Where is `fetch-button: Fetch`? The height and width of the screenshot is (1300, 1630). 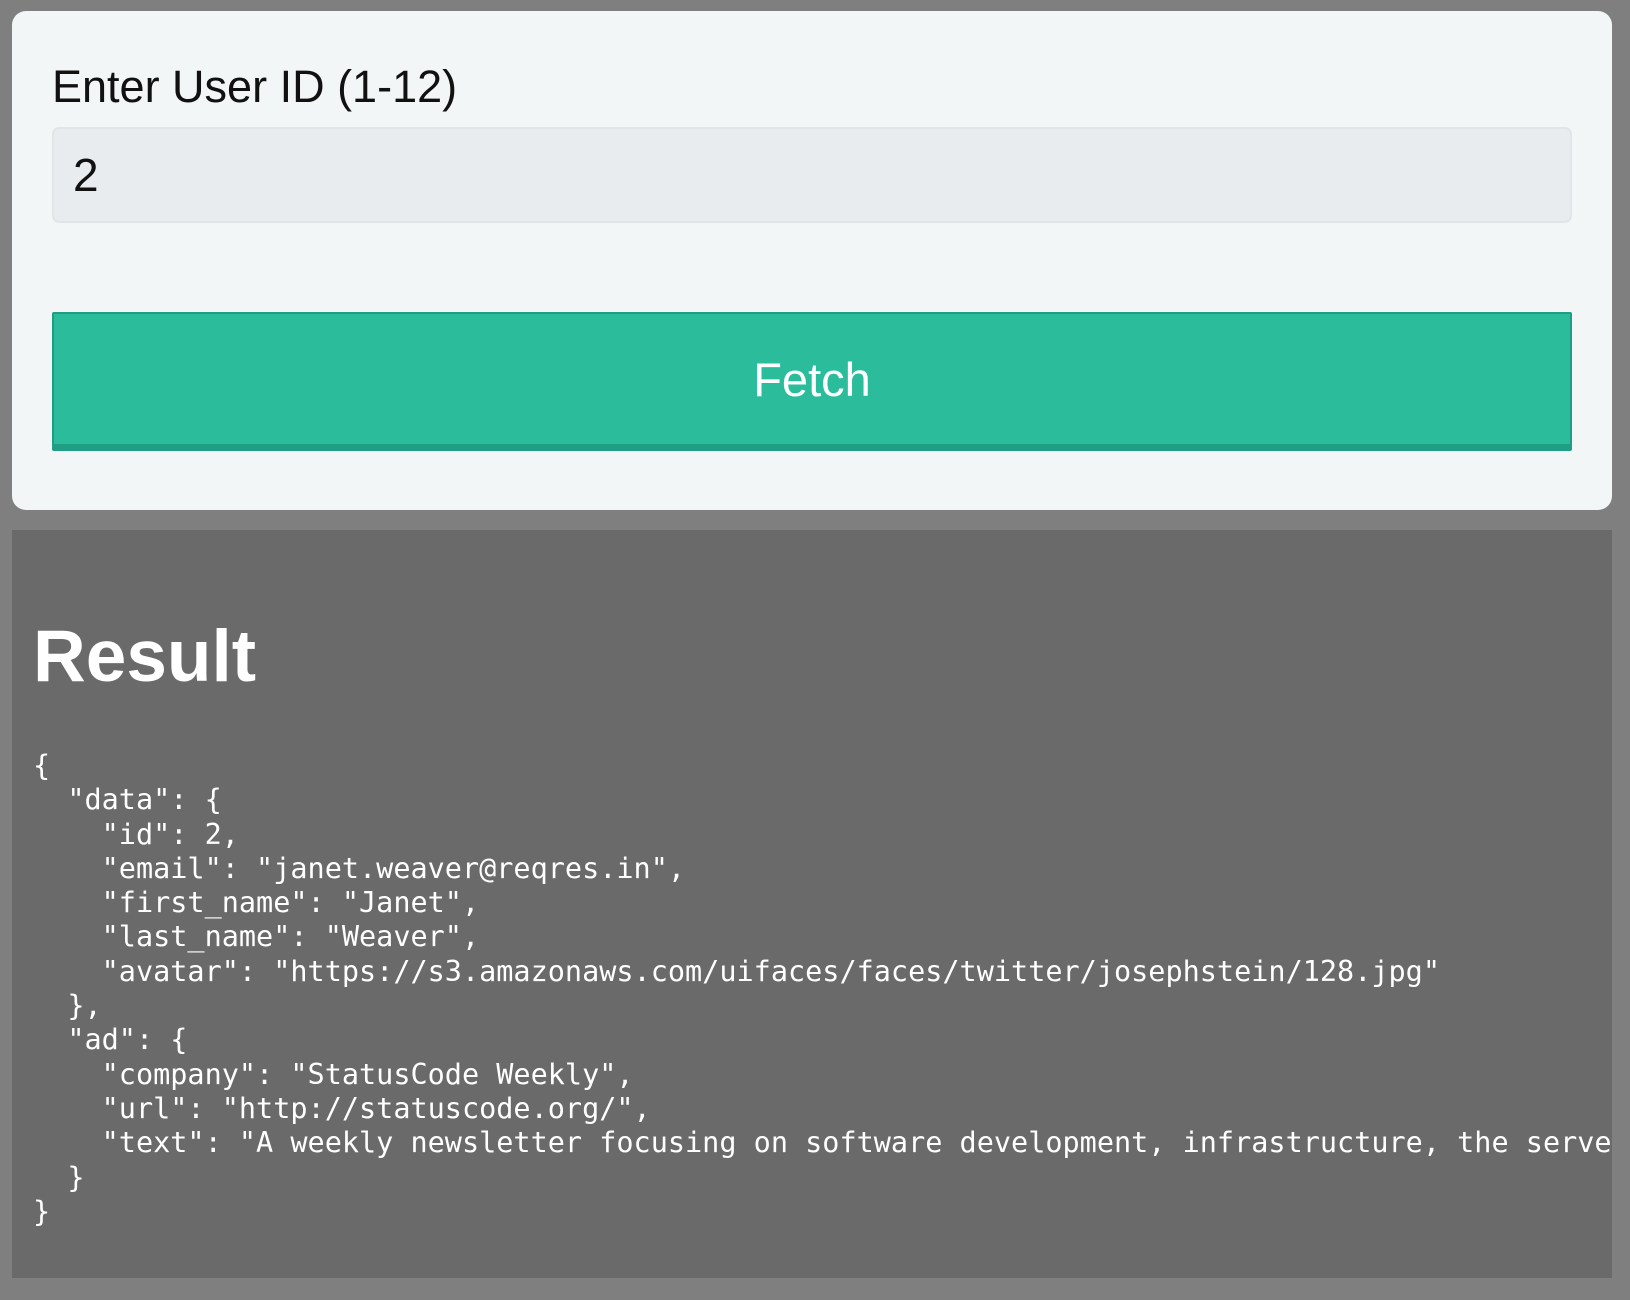
fetch-button: Fetch is located at coordinates (812, 381).